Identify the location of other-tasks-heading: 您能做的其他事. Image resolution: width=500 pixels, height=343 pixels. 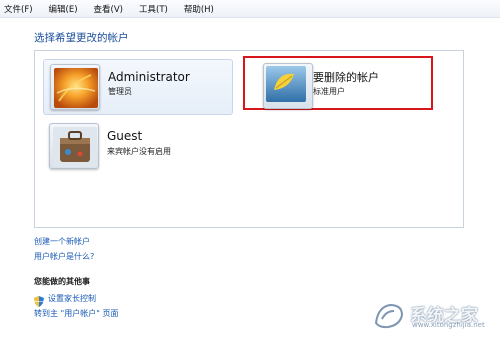
(62, 281).